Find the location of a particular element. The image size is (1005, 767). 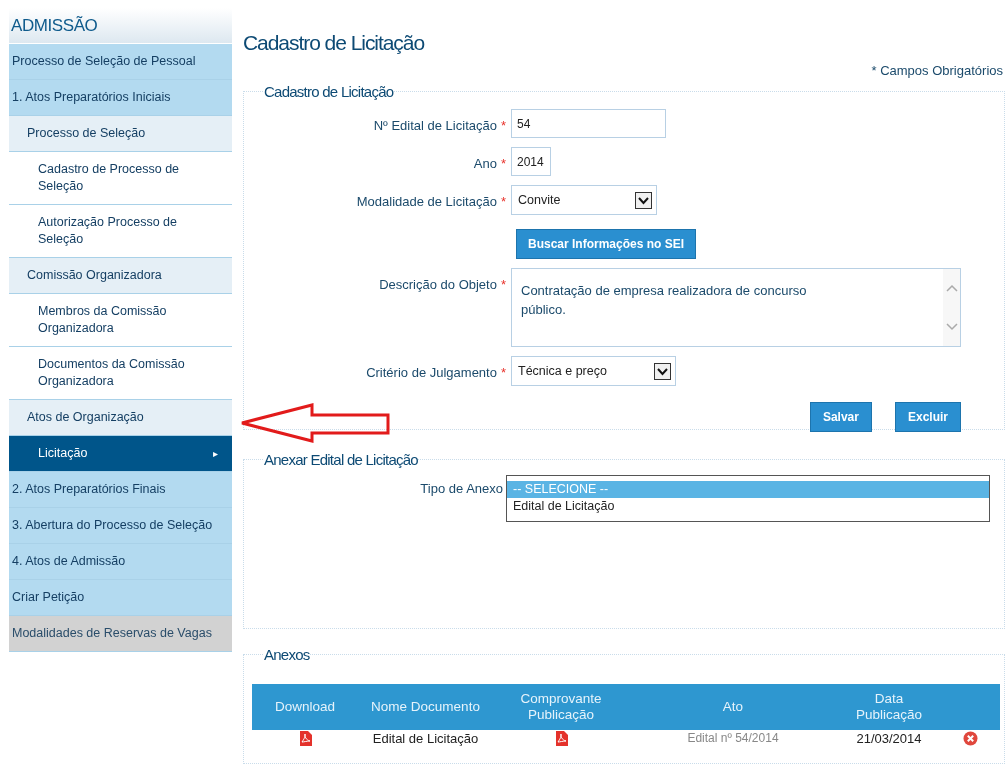

sidebar-item: Licitação ▸ is located at coordinates (120, 454).